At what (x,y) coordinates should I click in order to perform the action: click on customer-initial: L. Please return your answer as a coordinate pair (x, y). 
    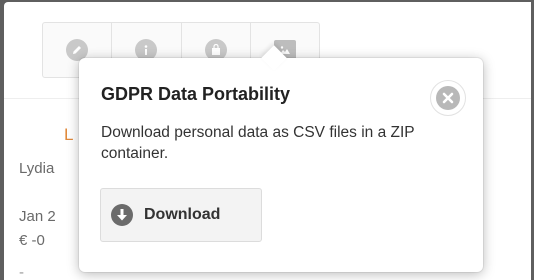
    Looking at the image, I should click on (69, 134).